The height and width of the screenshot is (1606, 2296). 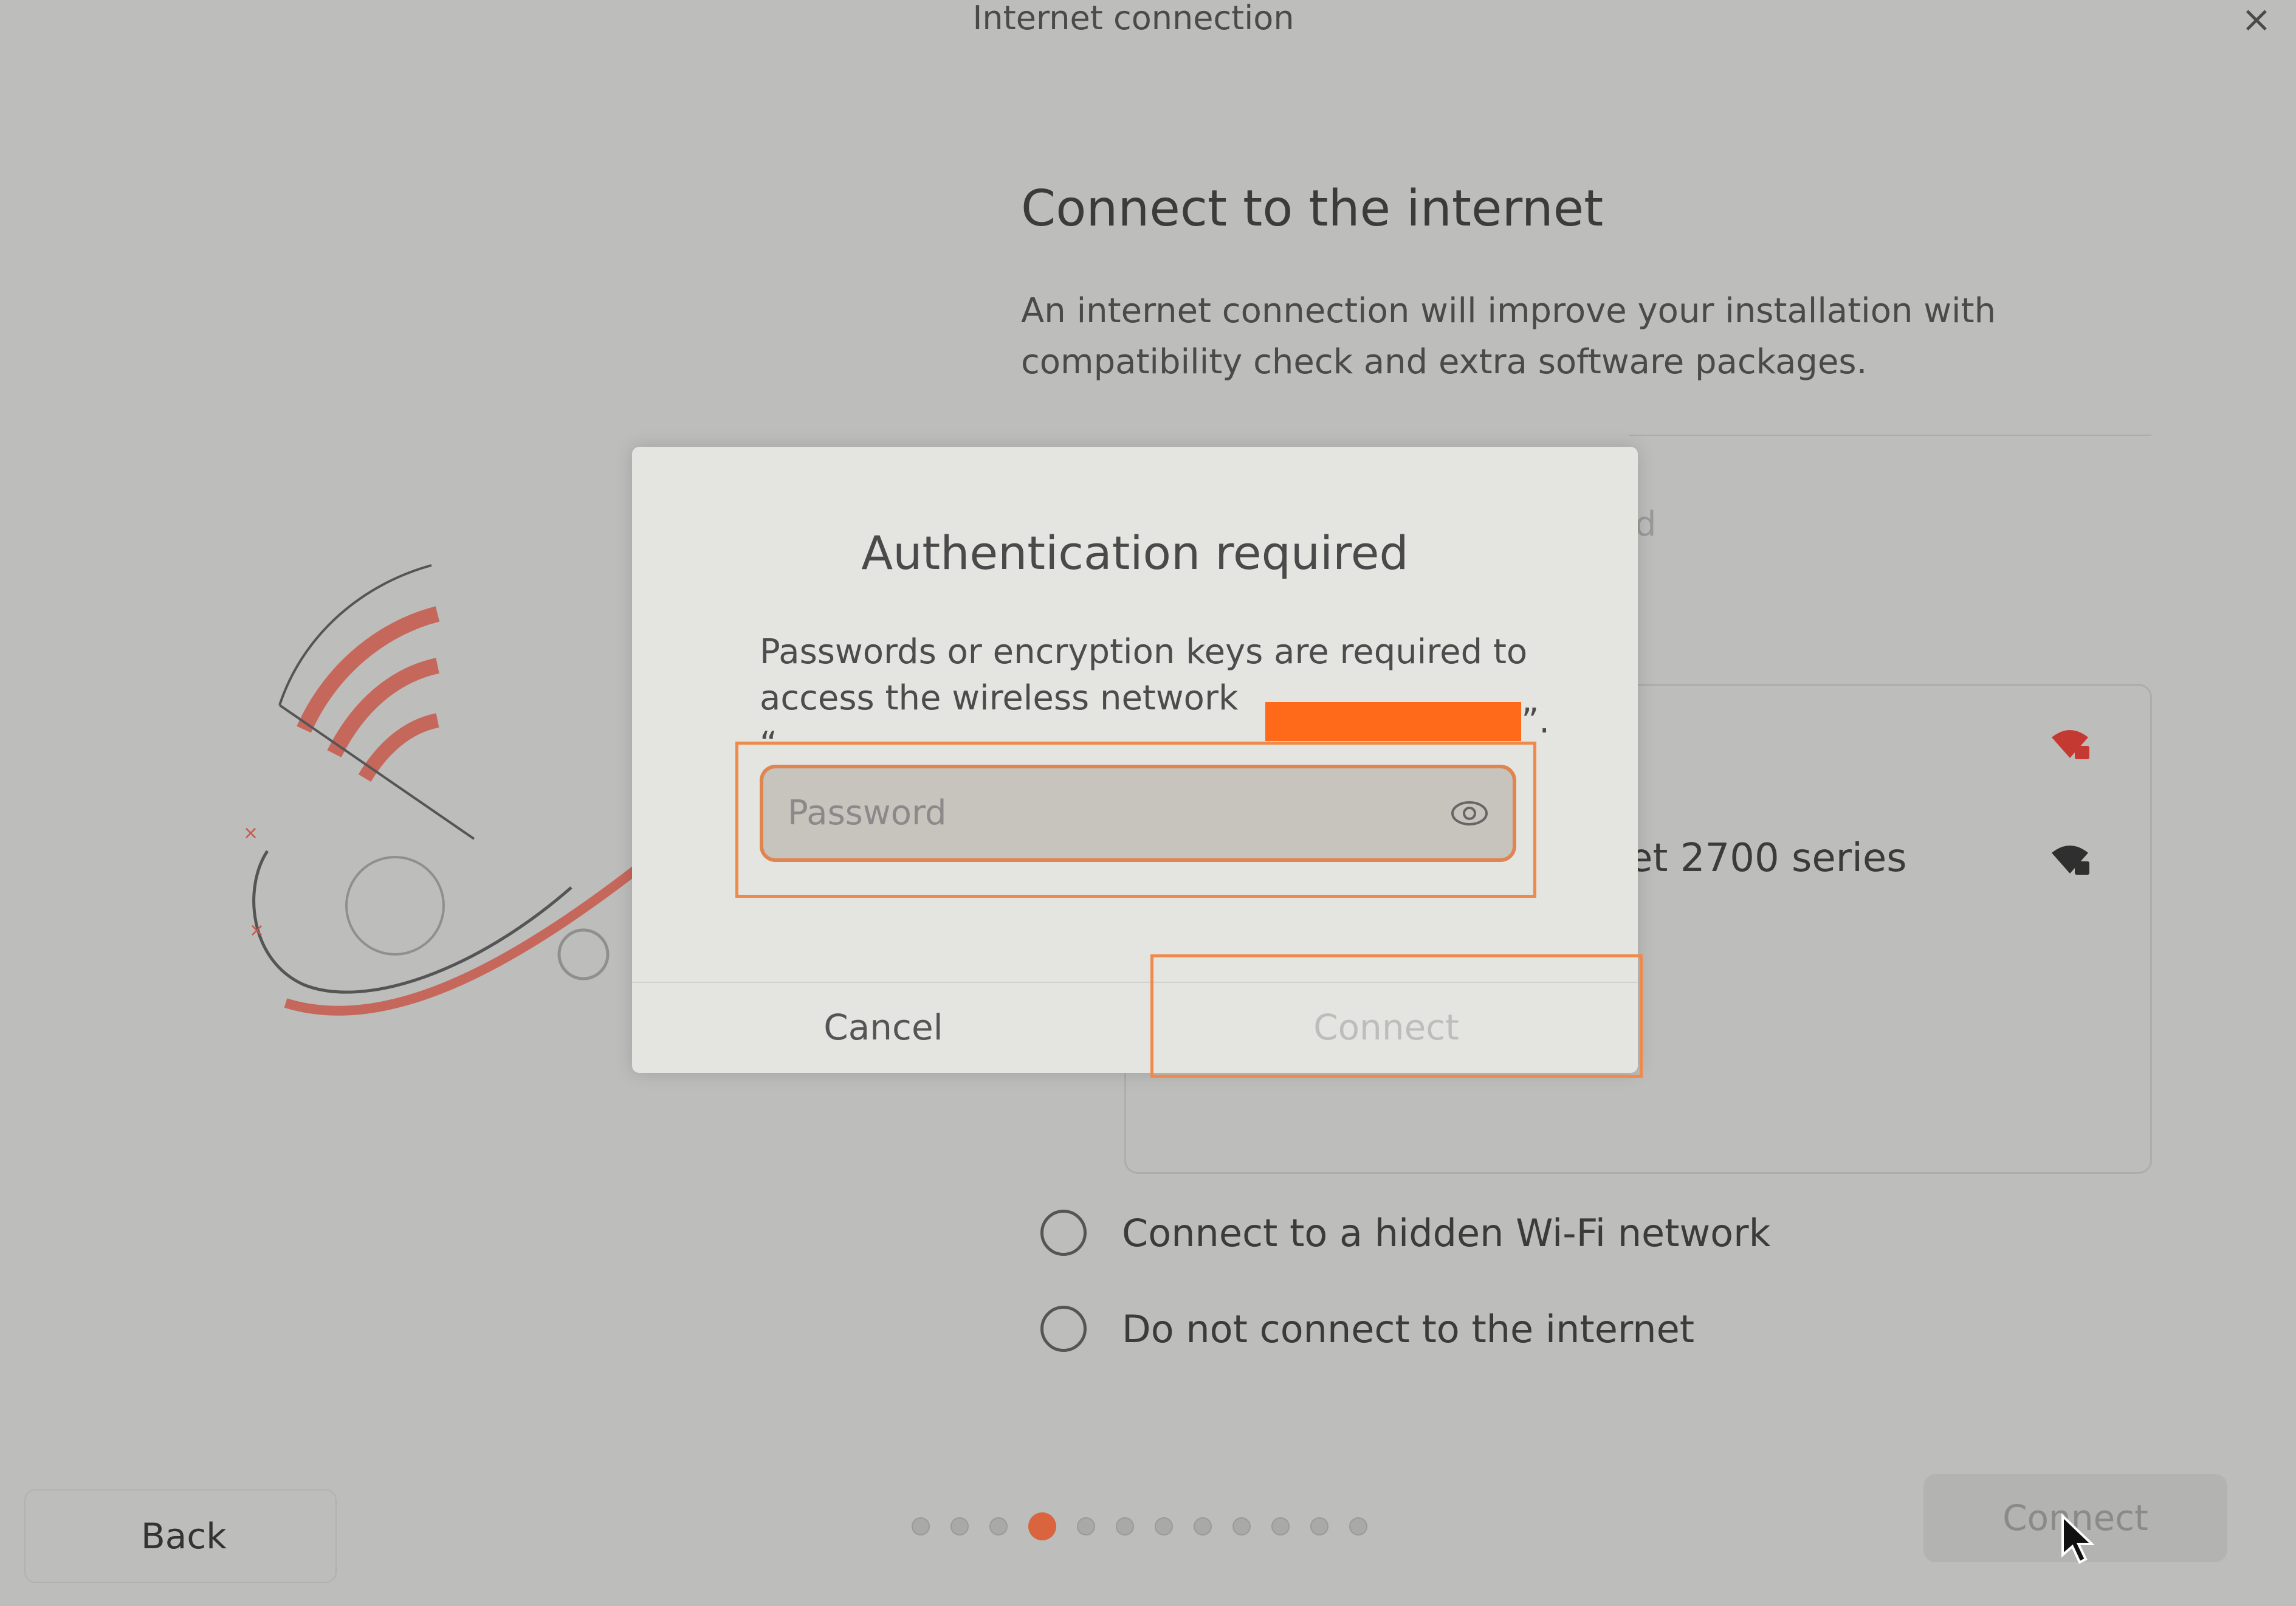 I want to click on mouse-cursor-icon, so click(x=2078, y=1539).